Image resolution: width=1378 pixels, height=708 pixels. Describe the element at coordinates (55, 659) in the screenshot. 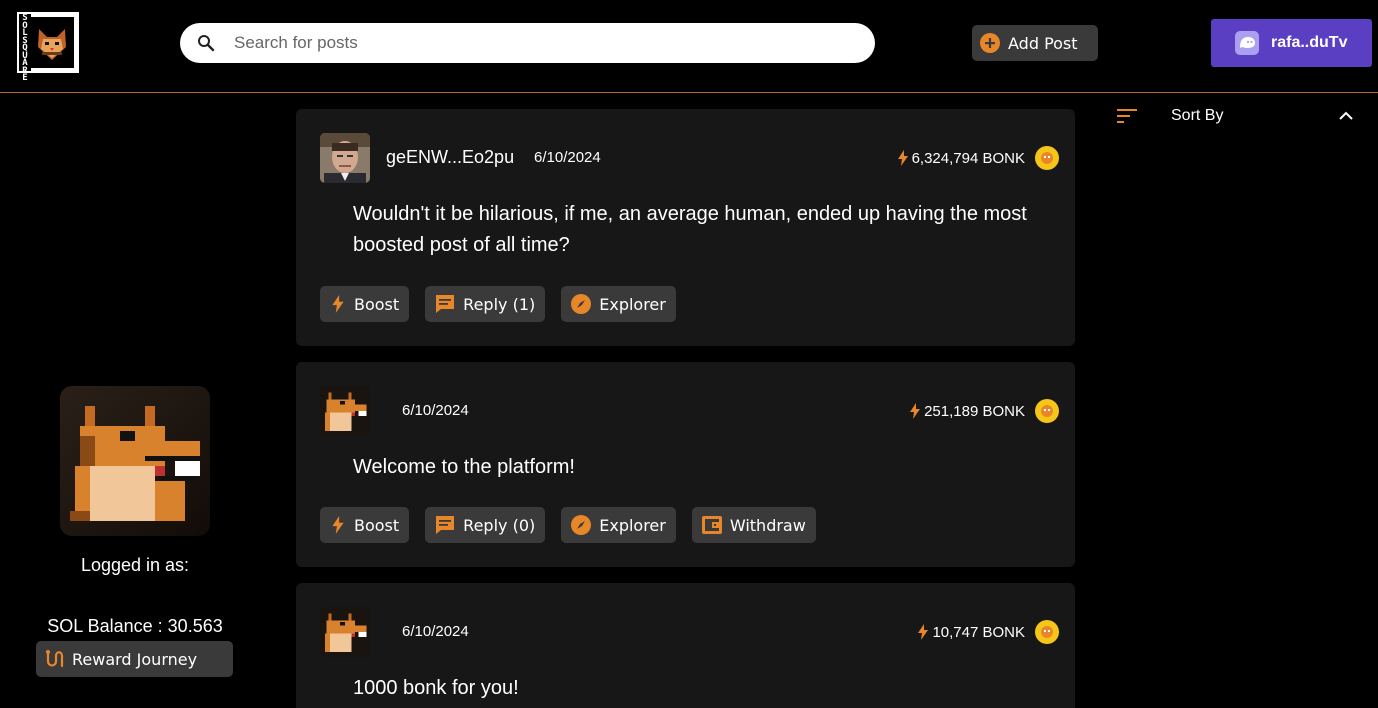

I see `route-icon` at that location.